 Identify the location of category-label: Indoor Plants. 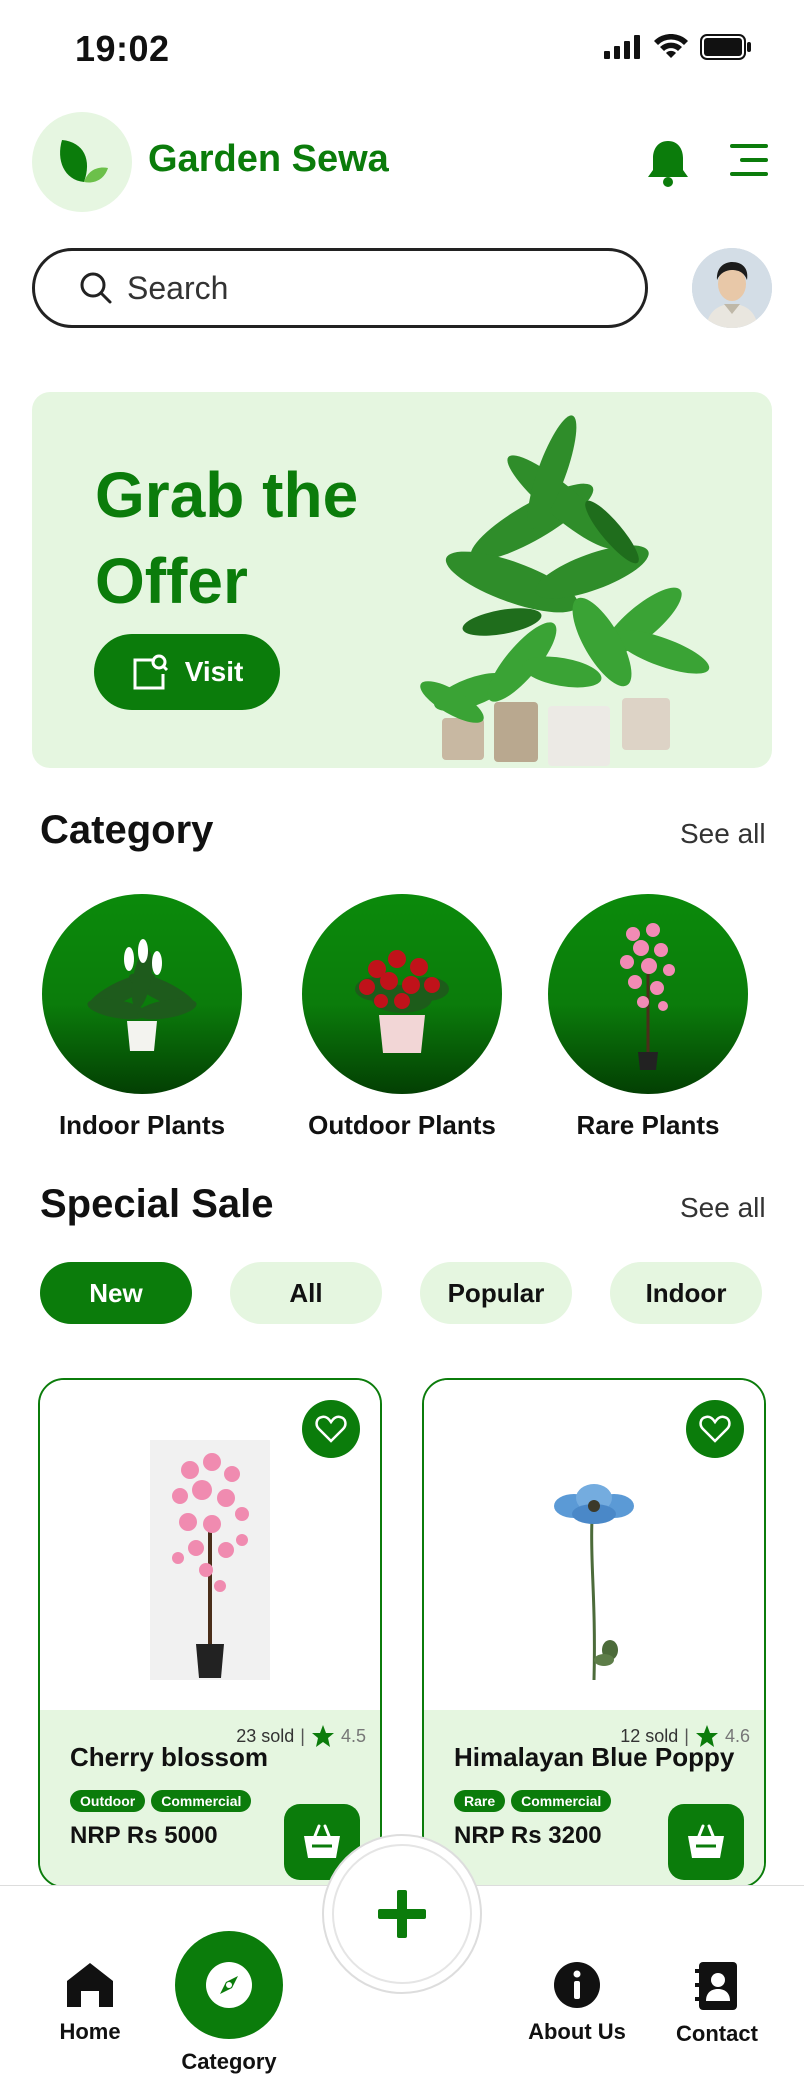
(142, 1125).